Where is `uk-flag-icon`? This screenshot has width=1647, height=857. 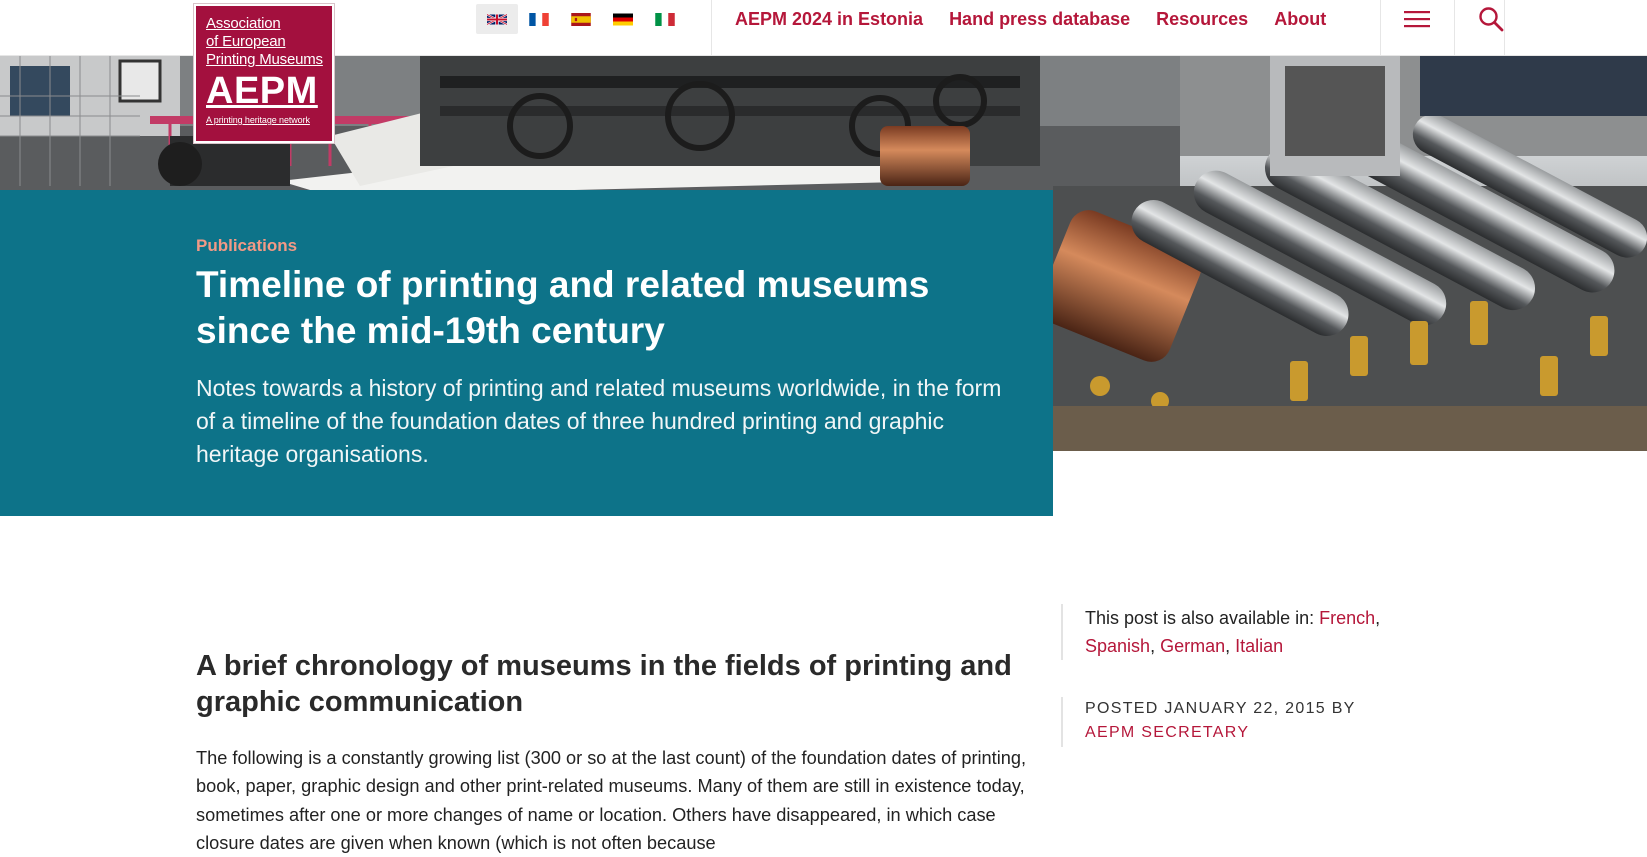 uk-flag-icon is located at coordinates (497, 19).